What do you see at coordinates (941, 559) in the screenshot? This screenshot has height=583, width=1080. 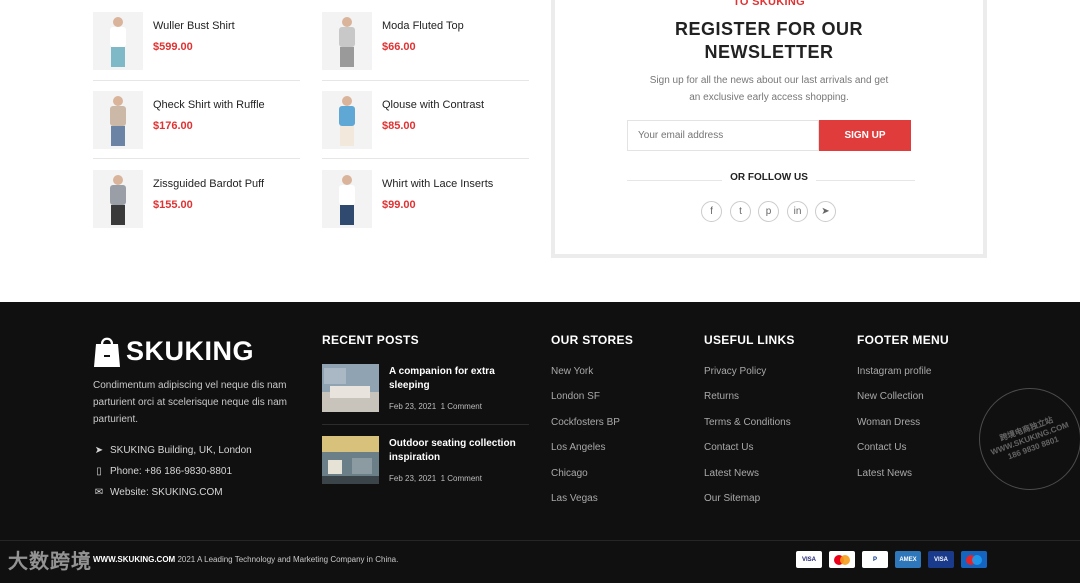 I see `visa-electron-icon: VISA` at bounding box center [941, 559].